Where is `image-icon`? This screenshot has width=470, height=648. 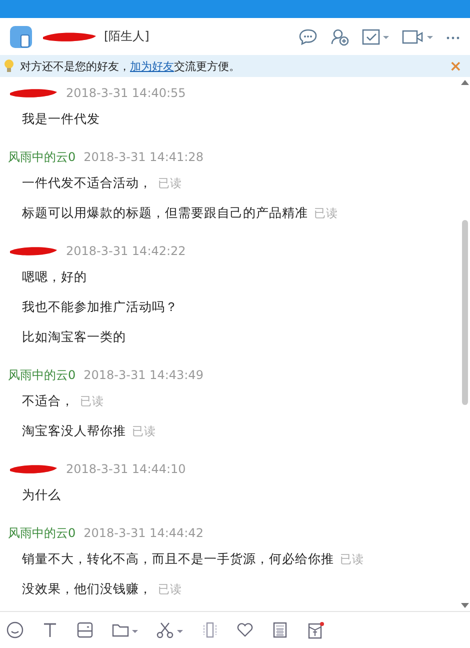 image-icon is located at coordinates (85, 630).